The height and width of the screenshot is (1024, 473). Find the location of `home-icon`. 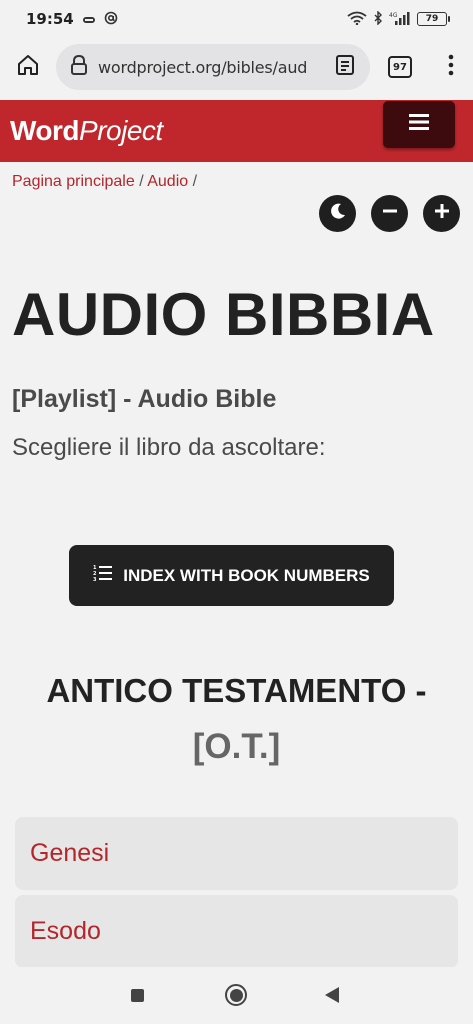

home-icon is located at coordinates (28, 67).